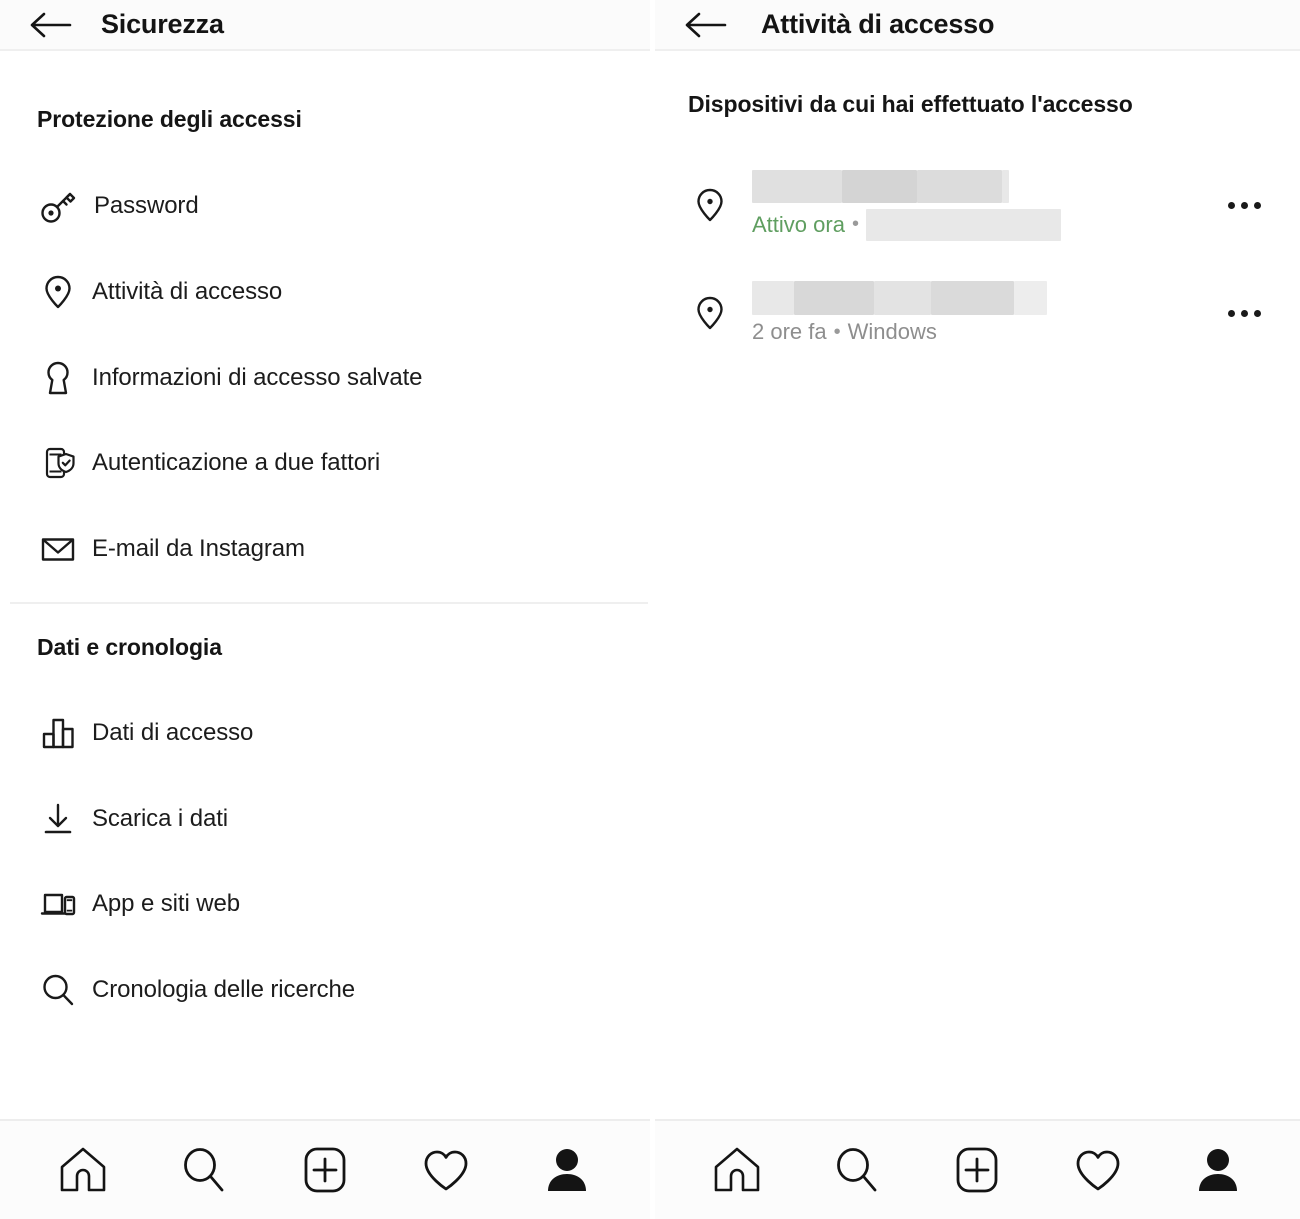 This screenshot has height=1219, width=1300. Describe the element at coordinates (58, 549) in the screenshot. I see `envelope-icon` at that location.